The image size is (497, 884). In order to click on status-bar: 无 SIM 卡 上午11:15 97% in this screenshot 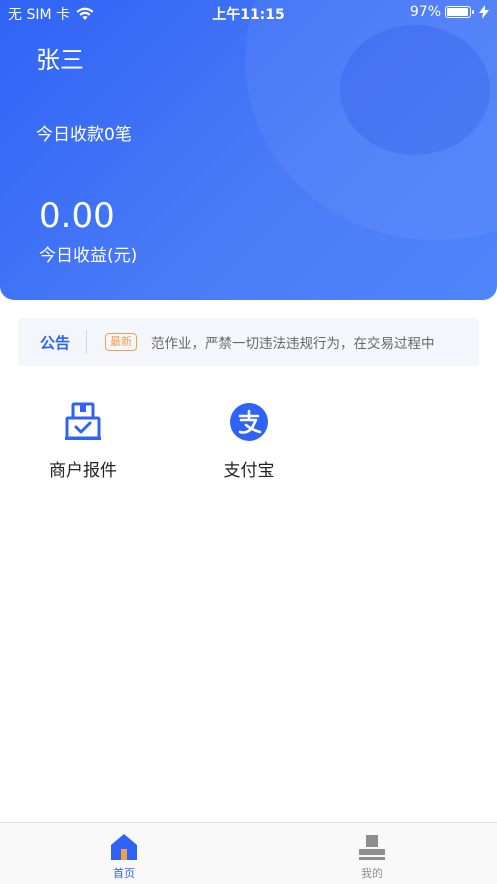, I will do `click(248, 13)`.